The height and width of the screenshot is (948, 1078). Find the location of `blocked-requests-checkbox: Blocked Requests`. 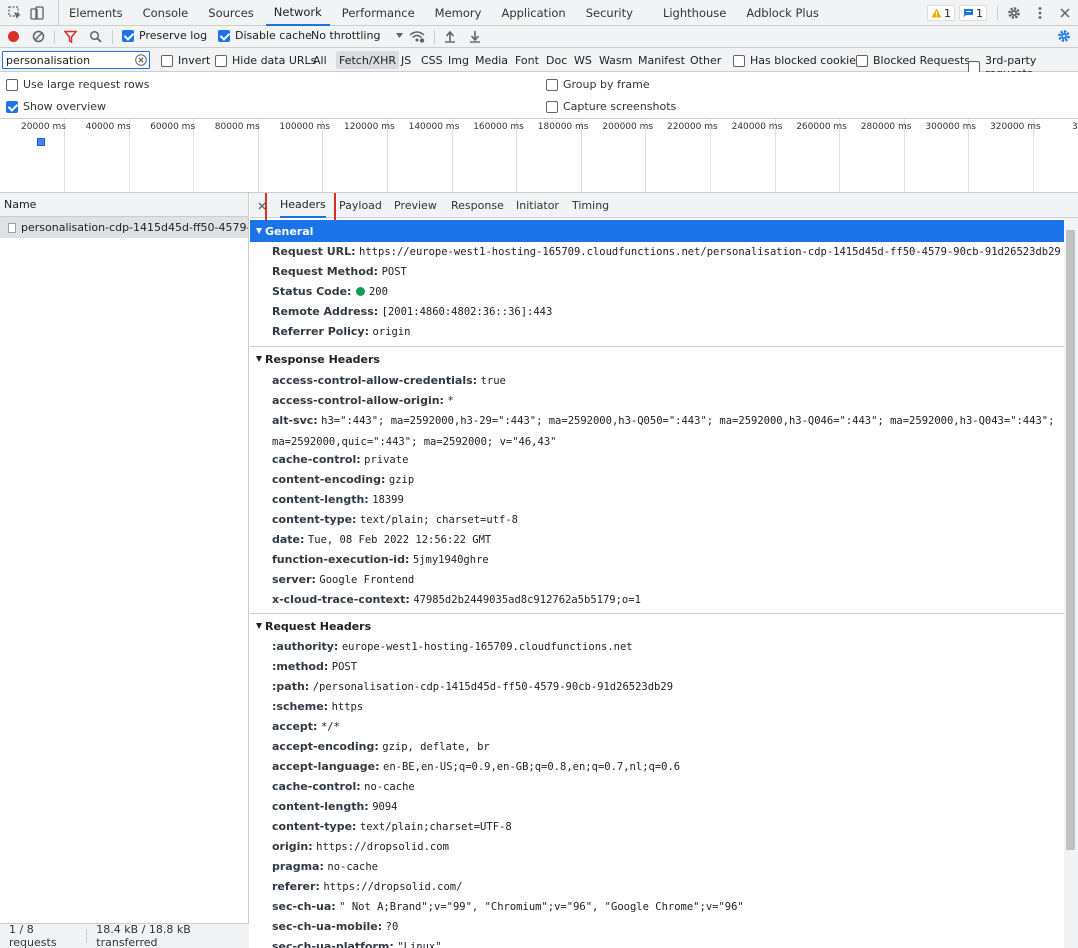

blocked-requests-checkbox: Blocked Requests is located at coordinates (913, 60).